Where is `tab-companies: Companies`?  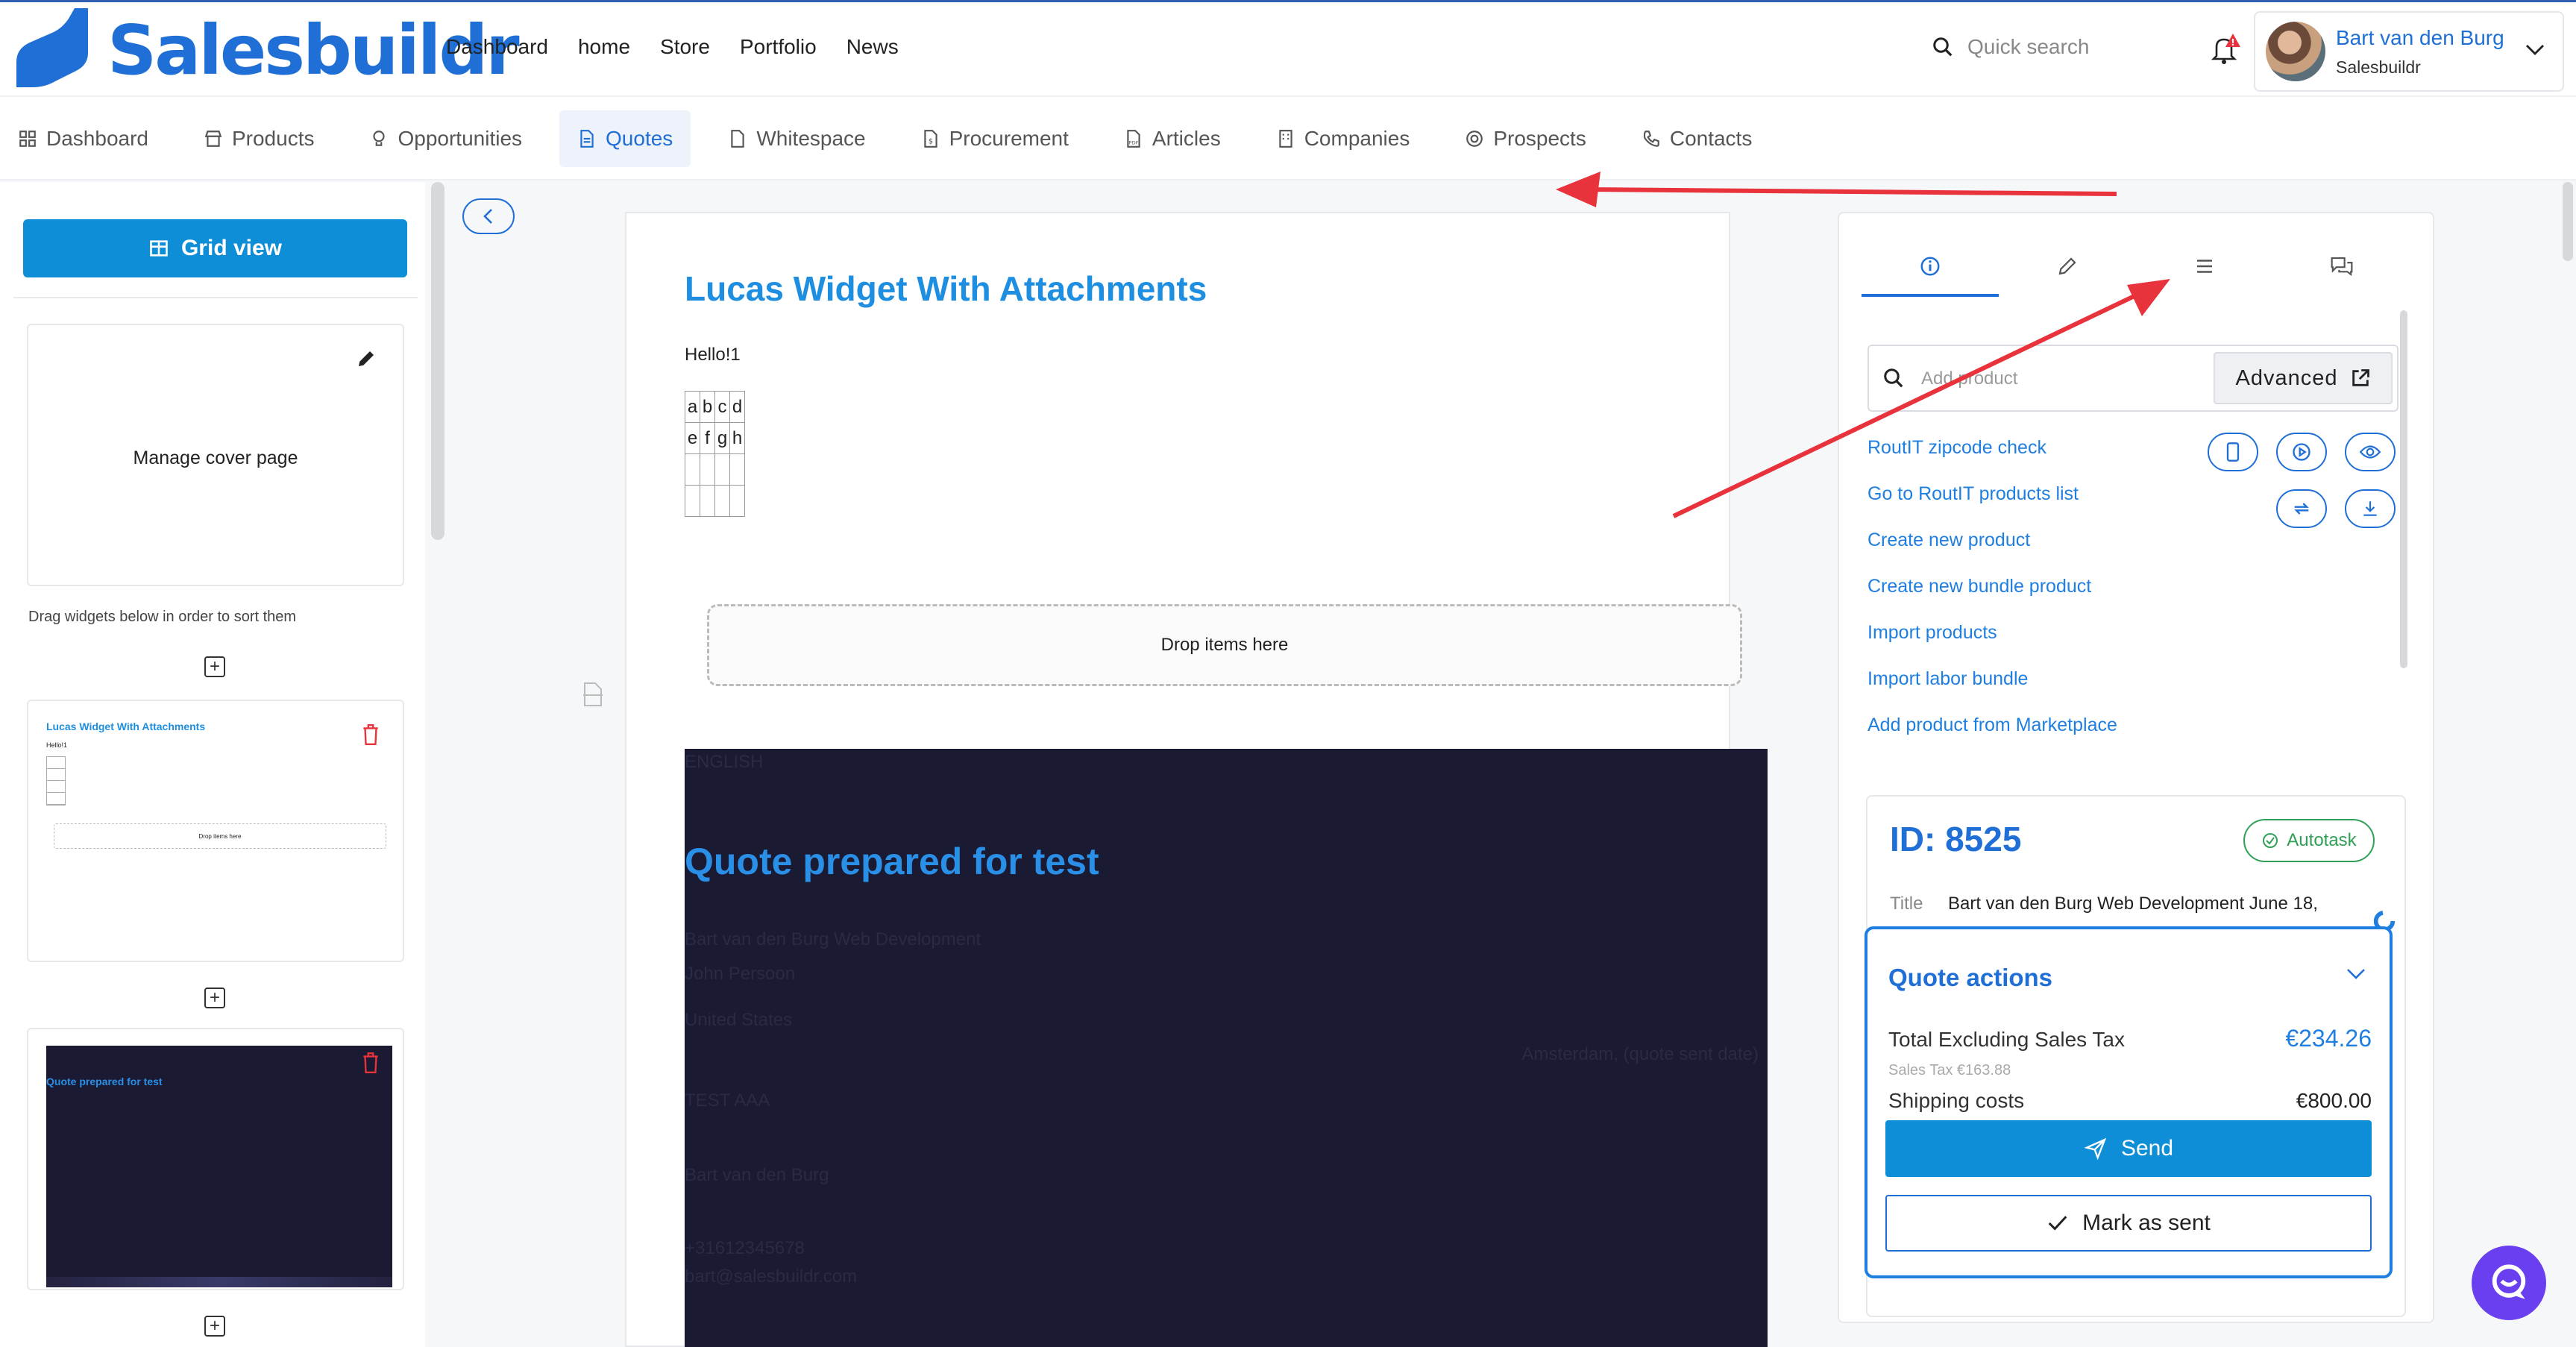 tab-companies: Companies is located at coordinates (1343, 138).